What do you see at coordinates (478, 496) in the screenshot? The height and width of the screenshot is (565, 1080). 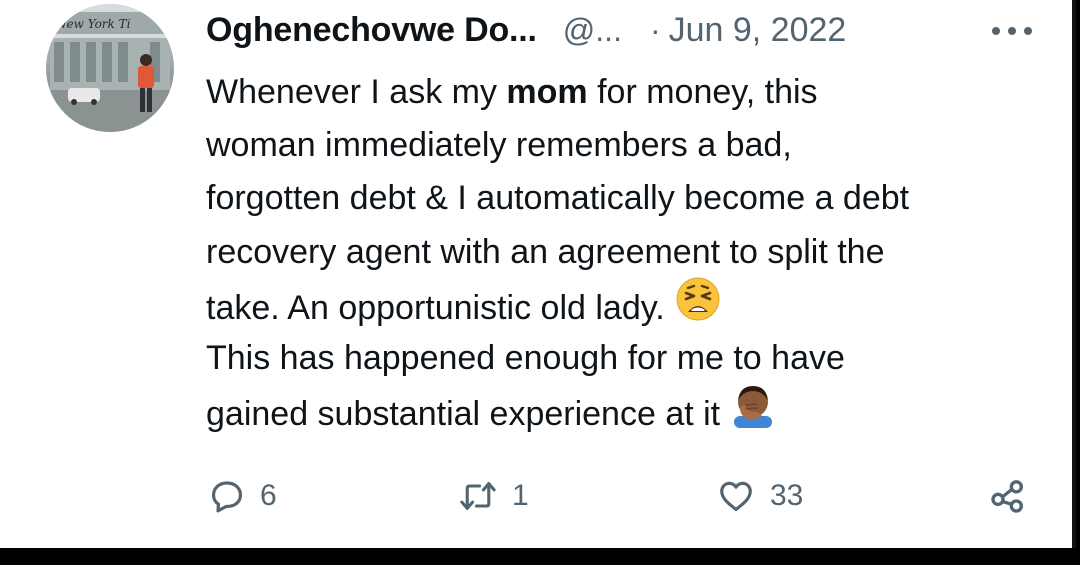 I see `retweet-icon` at bounding box center [478, 496].